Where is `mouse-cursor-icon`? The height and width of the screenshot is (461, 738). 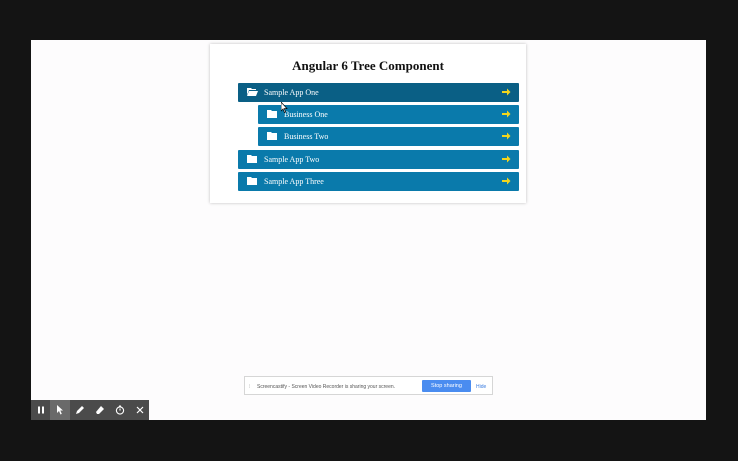
mouse-cursor-icon is located at coordinates (284, 109).